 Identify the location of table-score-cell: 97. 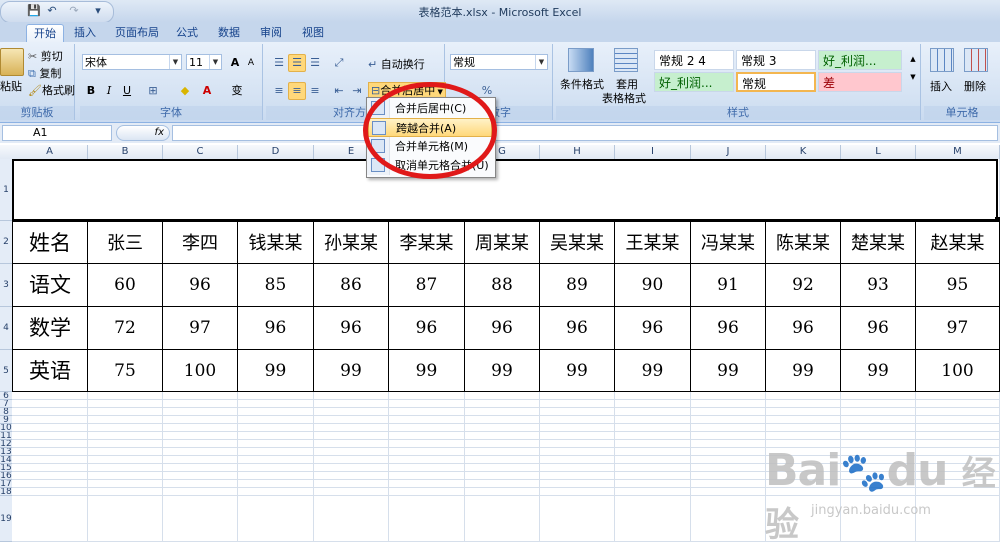
(958, 328).